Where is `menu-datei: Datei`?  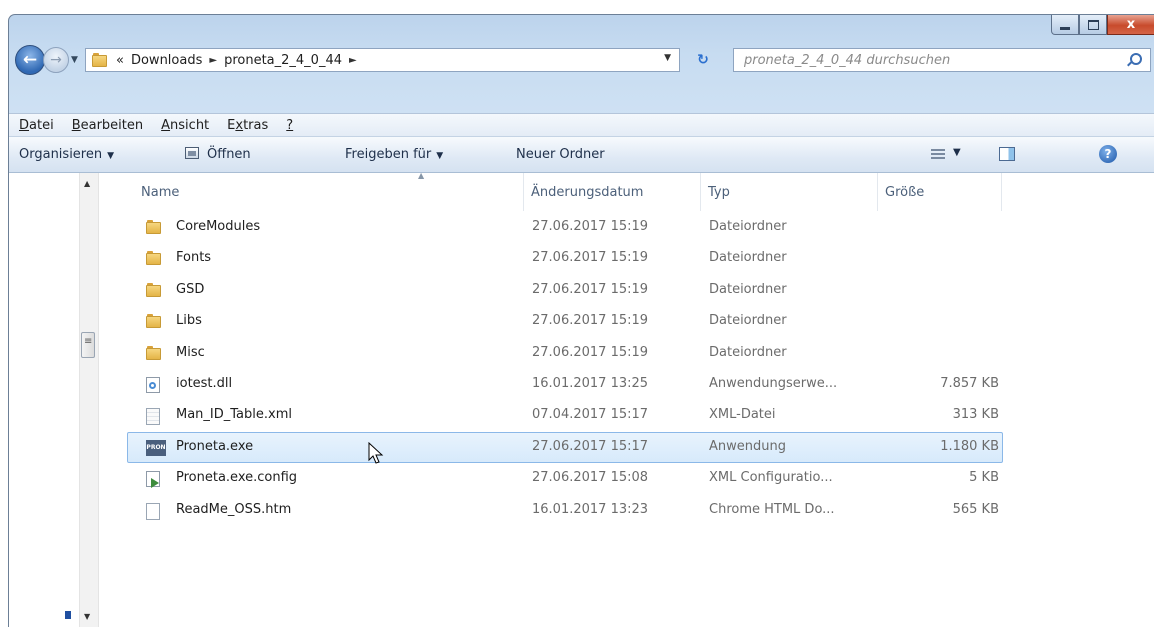 menu-datei: Datei is located at coordinates (36, 125).